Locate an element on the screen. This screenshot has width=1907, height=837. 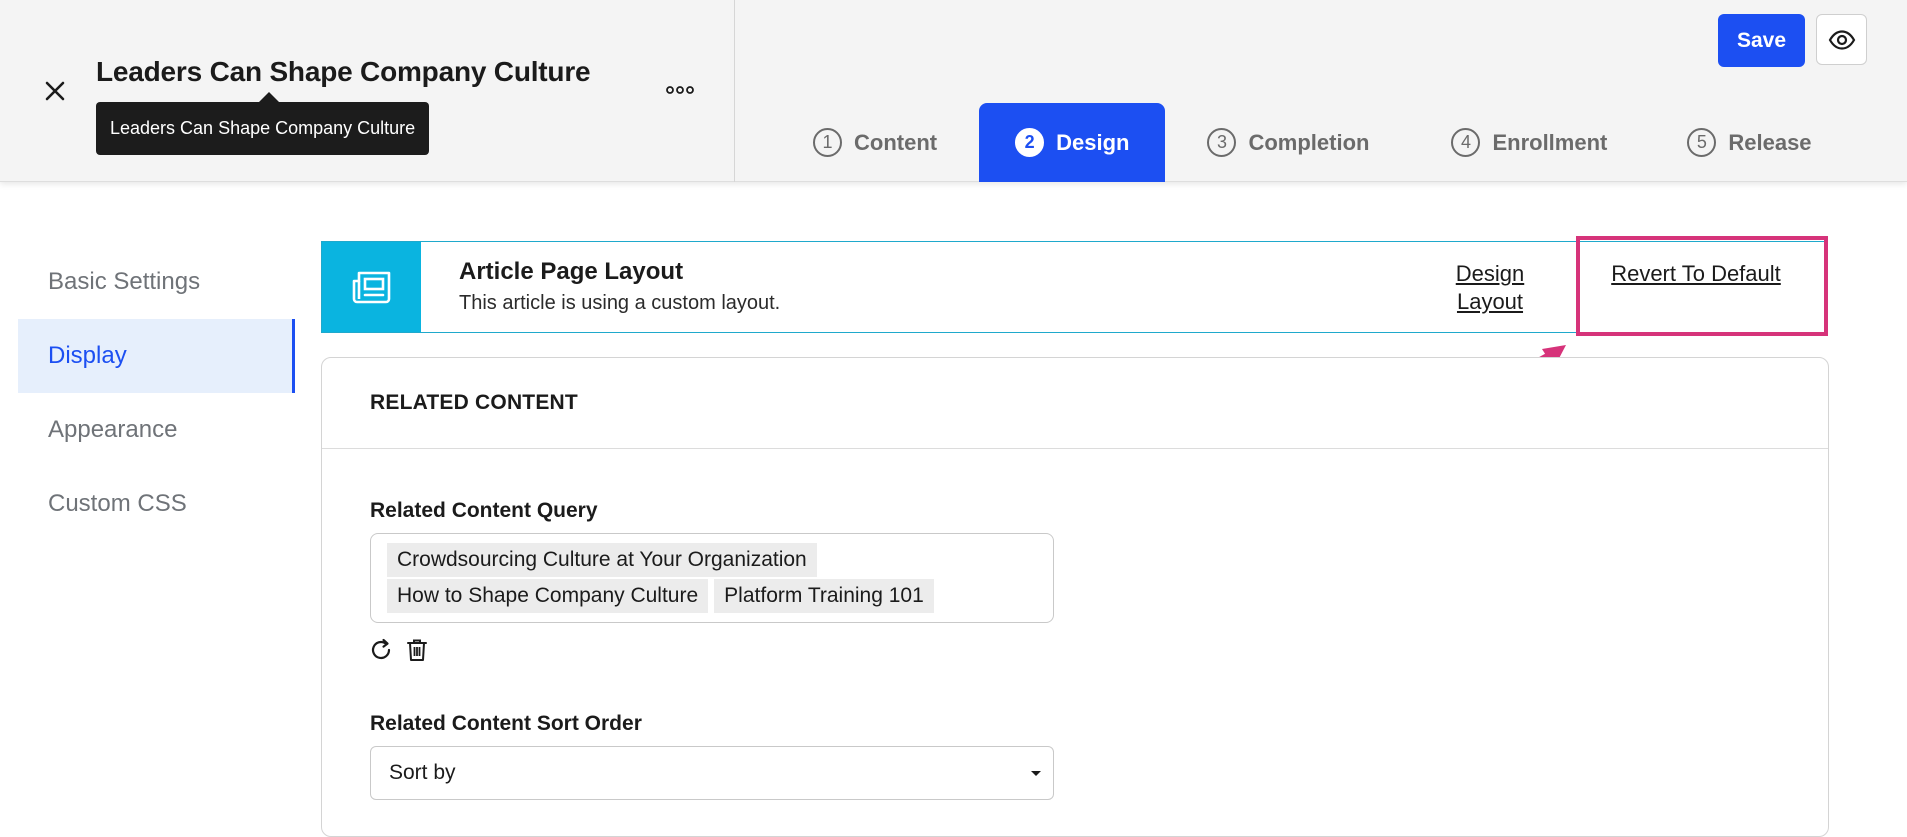
step-number: 2 is located at coordinates (1030, 142).